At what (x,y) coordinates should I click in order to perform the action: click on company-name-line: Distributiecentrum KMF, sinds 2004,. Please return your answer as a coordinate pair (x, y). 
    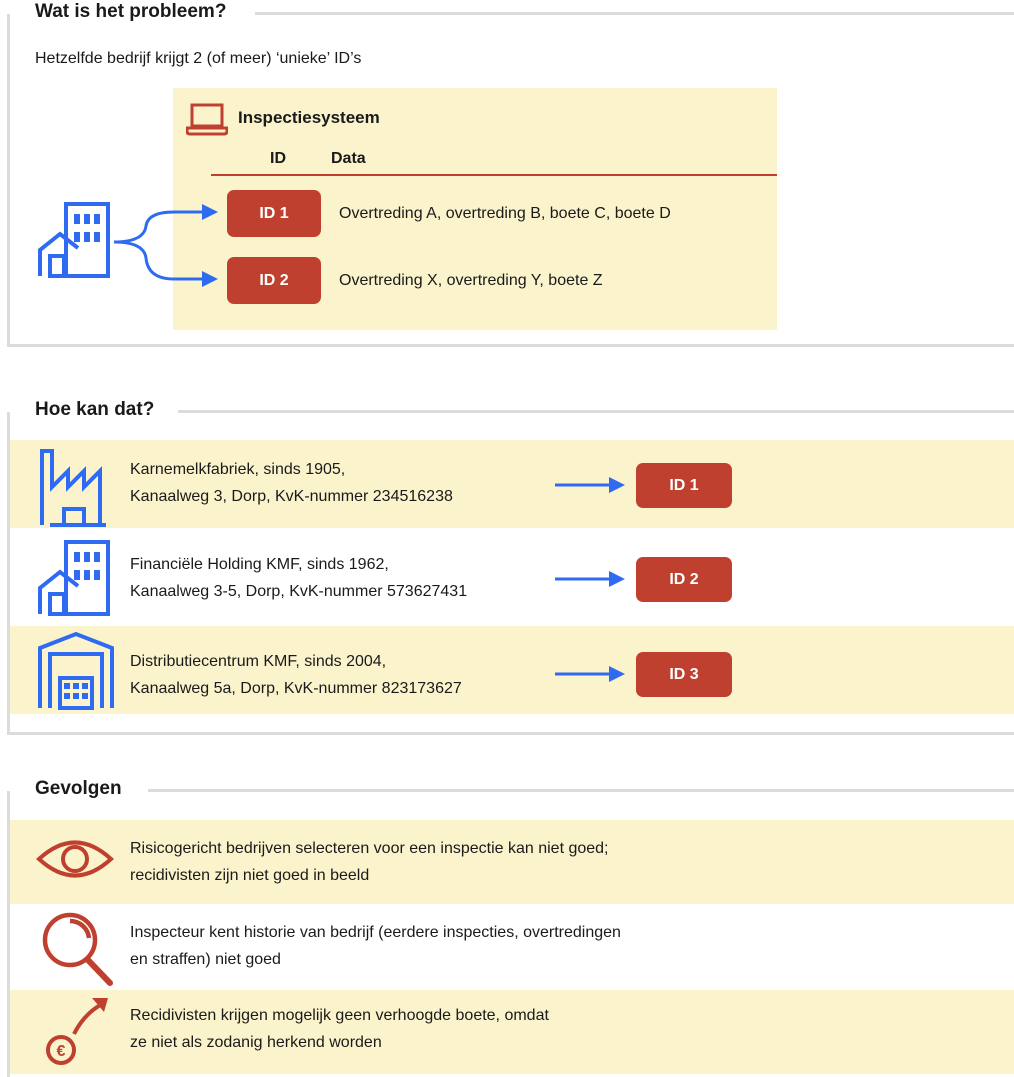
    Looking at the image, I should click on (258, 661).